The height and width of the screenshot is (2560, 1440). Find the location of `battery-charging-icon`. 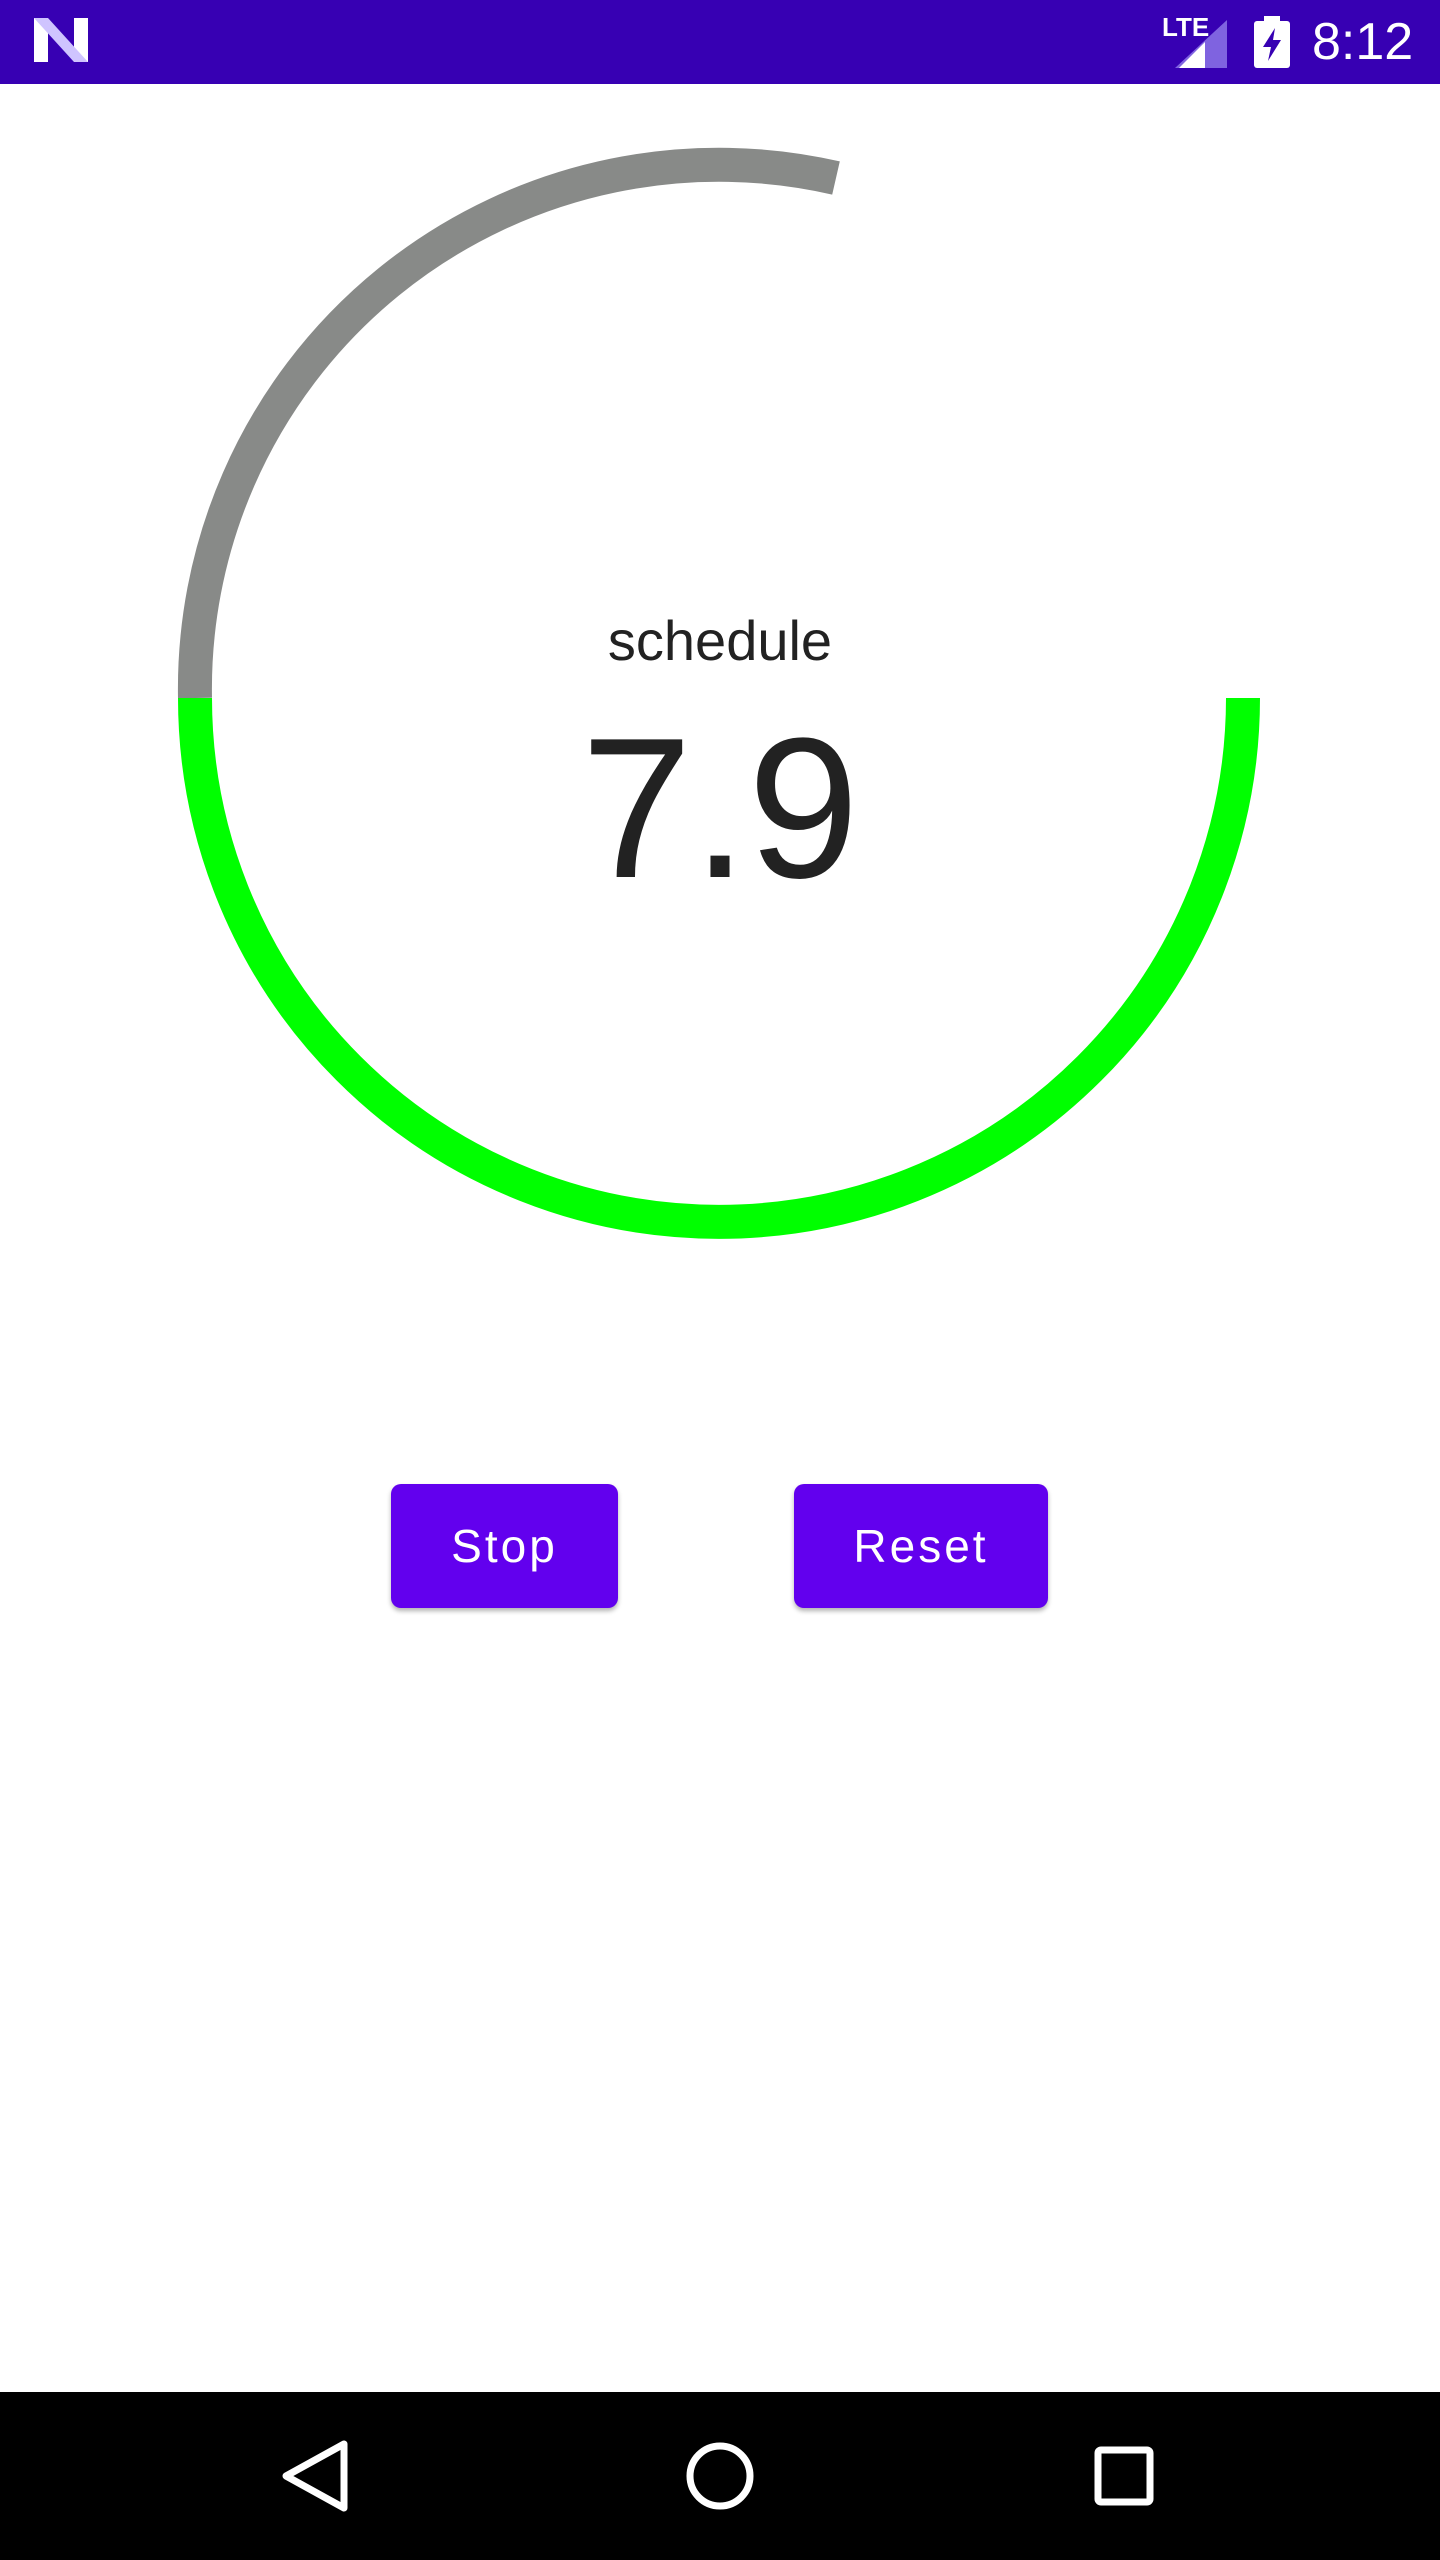

battery-charging-icon is located at coordinates (1272, 42).